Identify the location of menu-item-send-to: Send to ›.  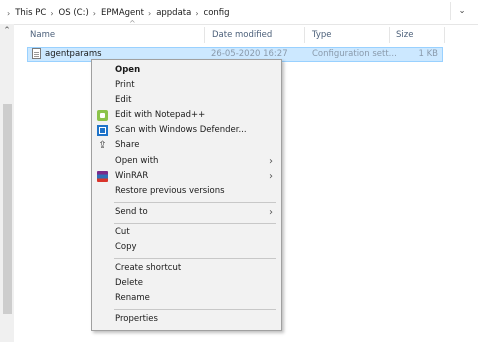
(186, 212).